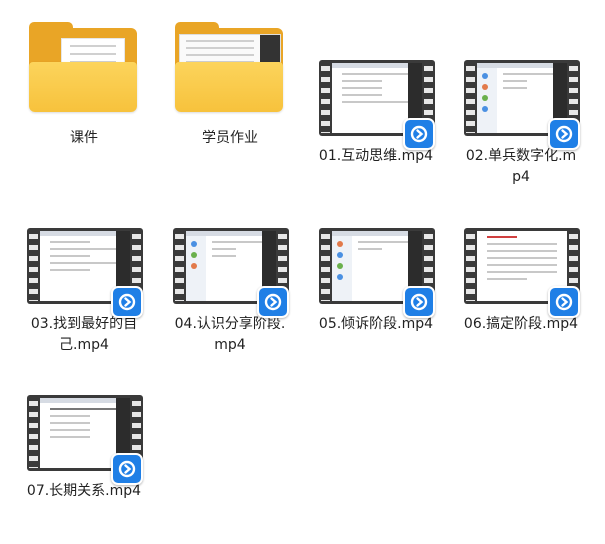 This screenshot has height=544, width=605. What do you see at coordinates (521, 166) in the screenshot?
I see `file-label: 02.单兵数字化.mp4` at bounding box center [521, 166].